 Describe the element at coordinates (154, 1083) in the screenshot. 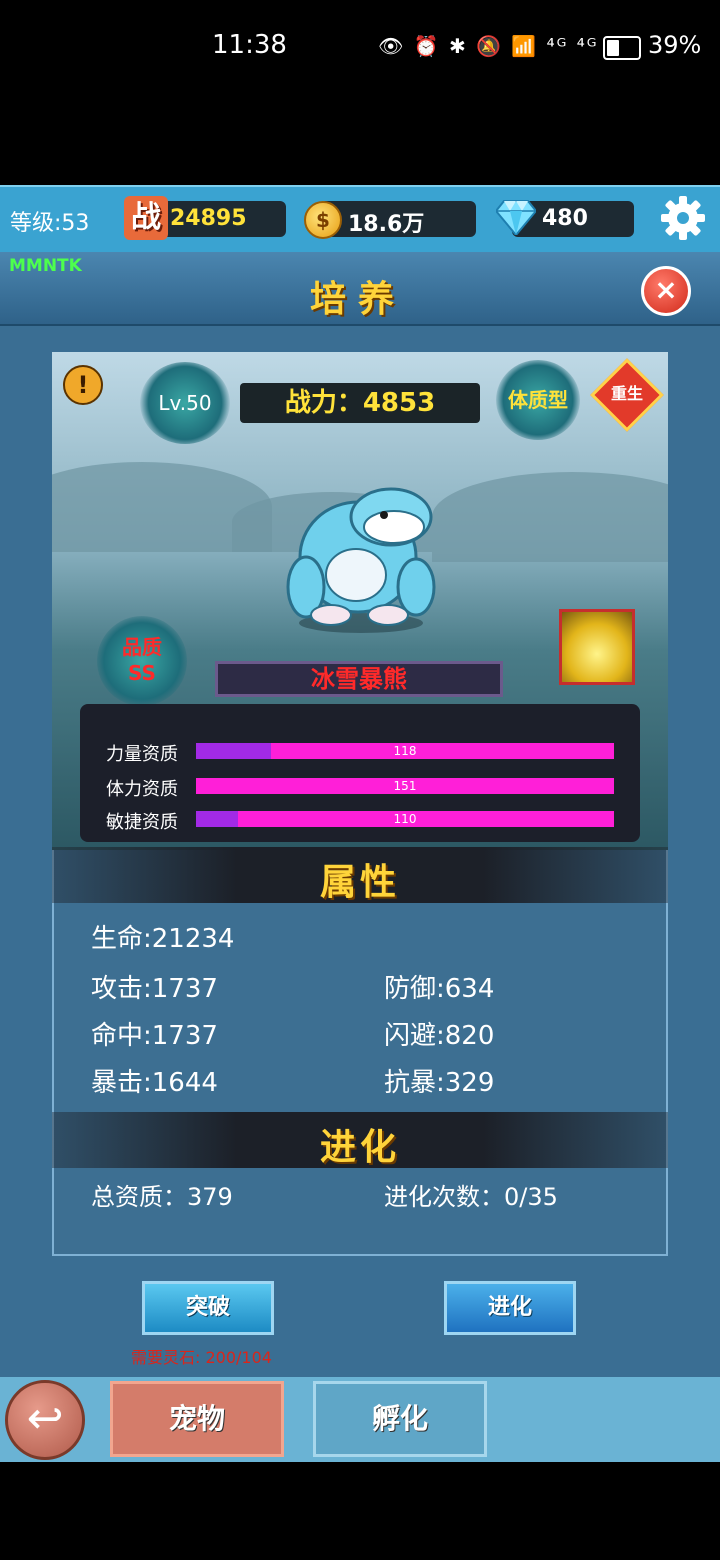

I see `attr-crit: 暴击:1644` at that location.